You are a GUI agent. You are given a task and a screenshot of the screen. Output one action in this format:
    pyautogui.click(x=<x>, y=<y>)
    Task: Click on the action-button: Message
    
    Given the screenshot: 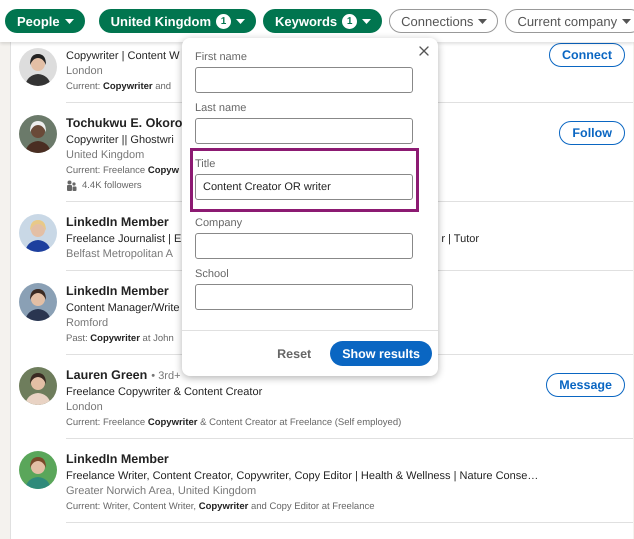 What is the action you would take?
    pyautogui.click(x=585, y=385)
    